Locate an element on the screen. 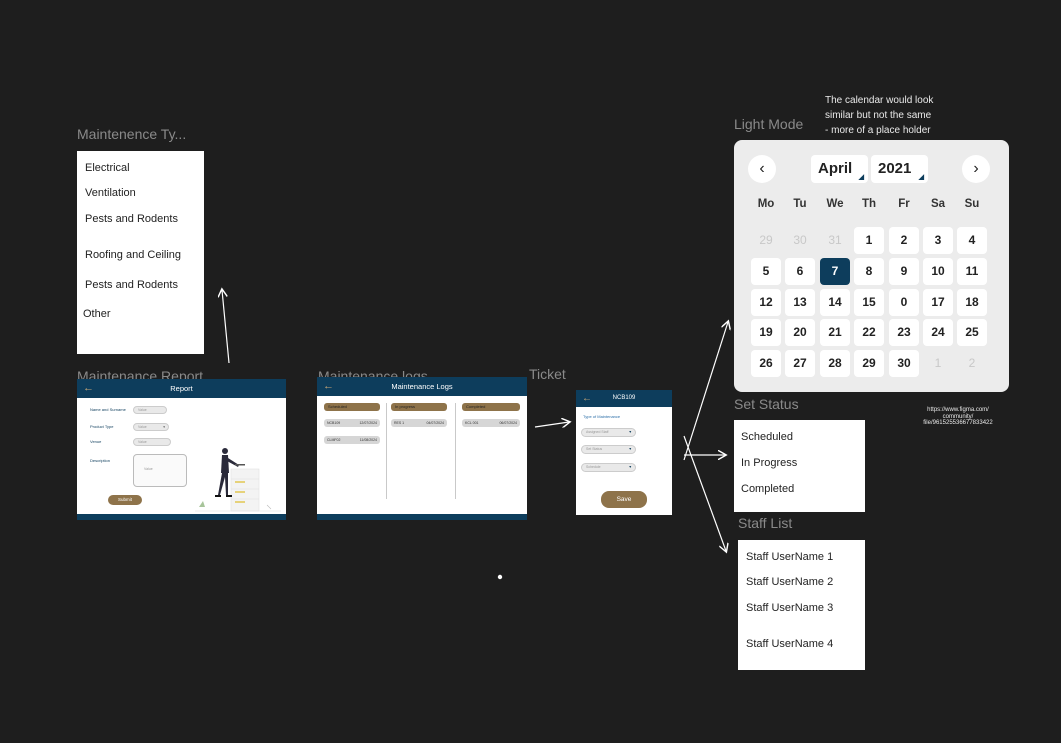 The width and height of the screenshot is (1061, 743). weekday-header: Tu is located at coordinates (800, 204).